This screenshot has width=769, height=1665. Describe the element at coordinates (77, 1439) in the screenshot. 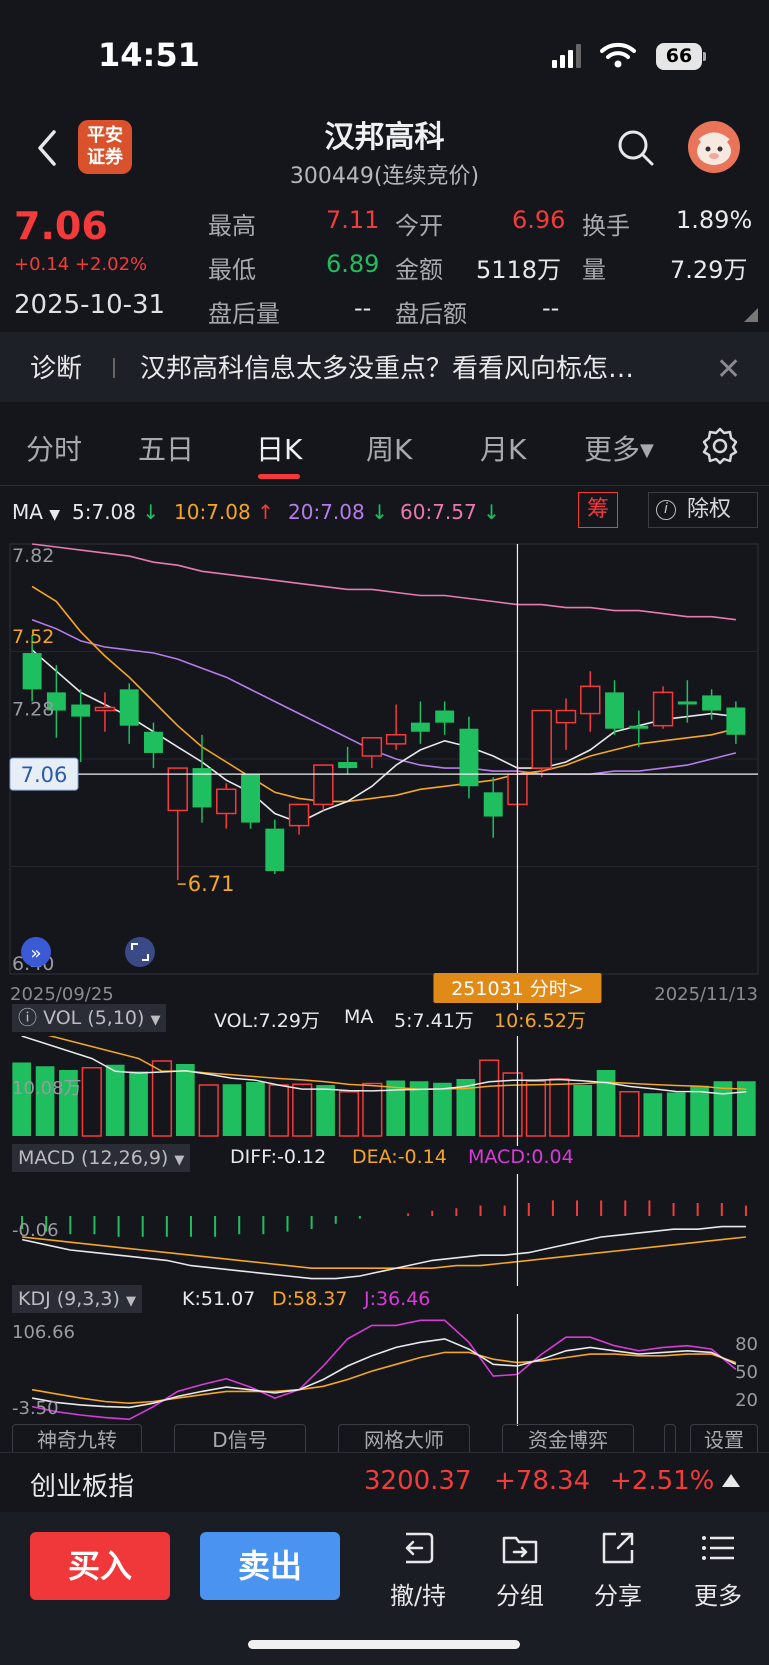

I see `tool-magic-nine: 神奇九转` at that location.